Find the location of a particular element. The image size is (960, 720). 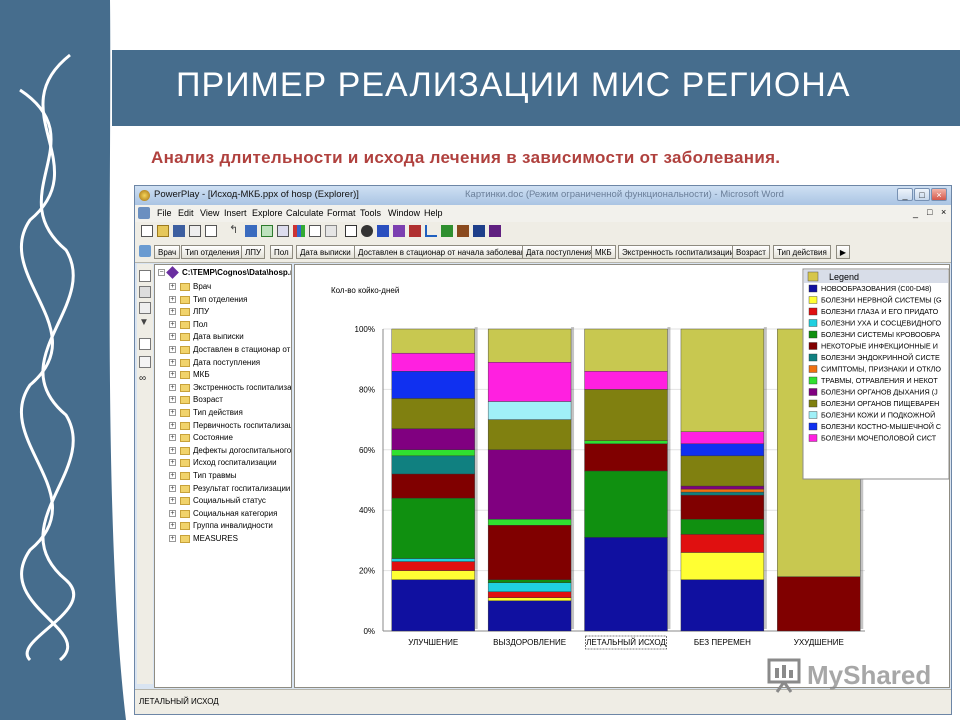

filter-icon is located at coordinates (251, 231).